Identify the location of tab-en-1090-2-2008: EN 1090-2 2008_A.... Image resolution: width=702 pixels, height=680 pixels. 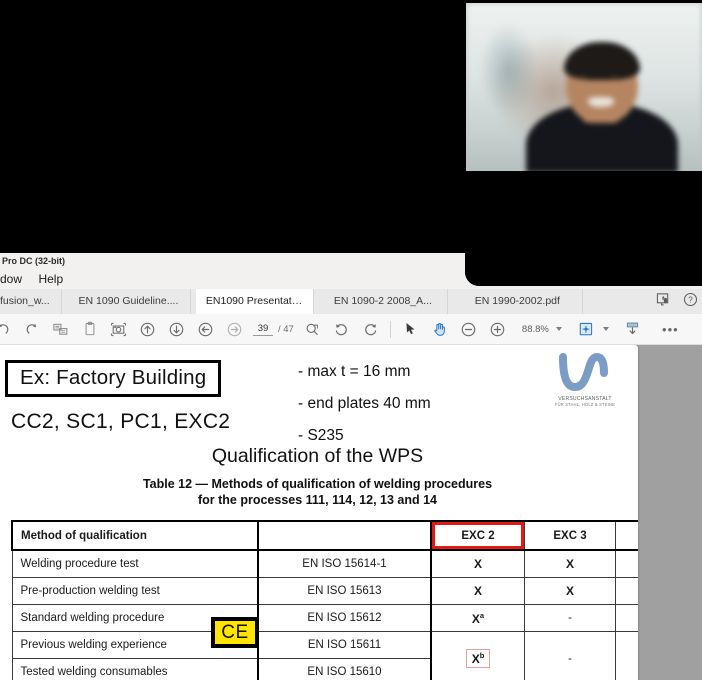
(383, 301).